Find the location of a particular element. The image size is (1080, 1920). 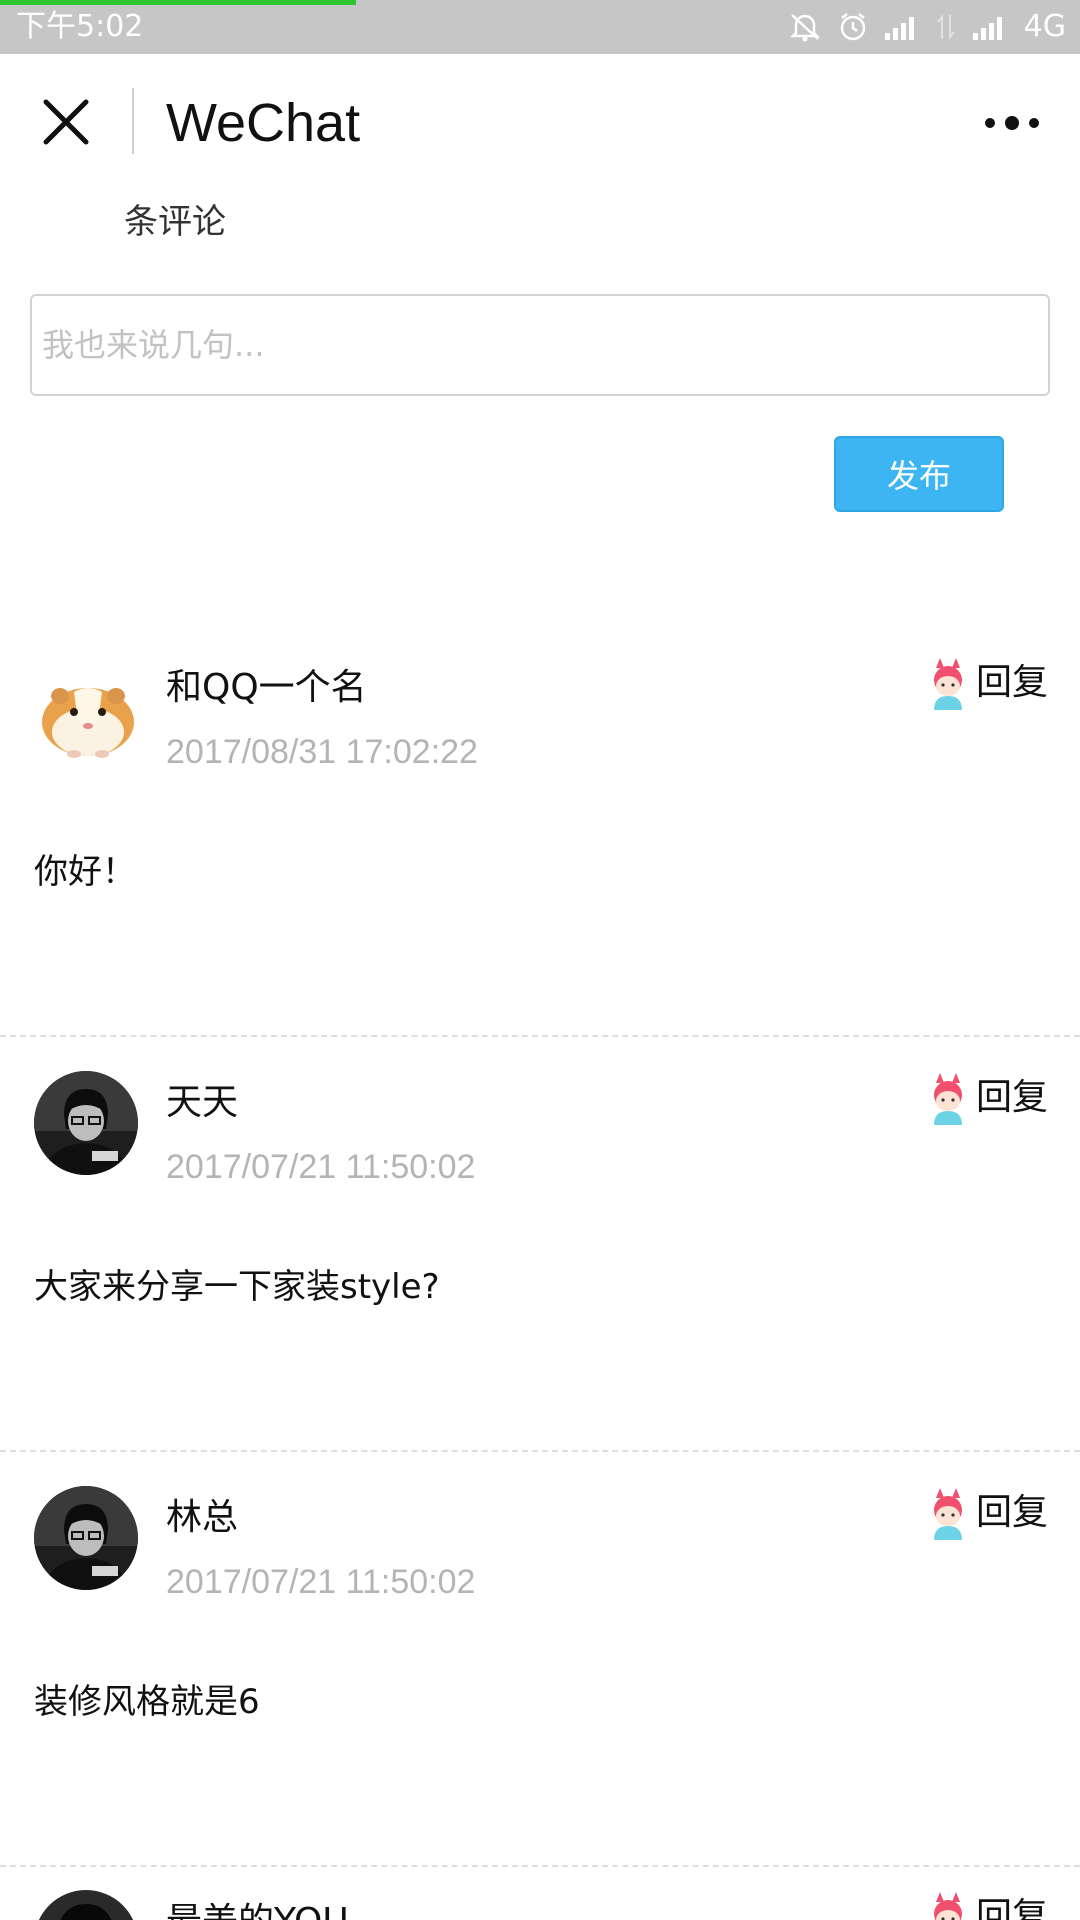

alarm-icon is located at coordinates (853, 27).